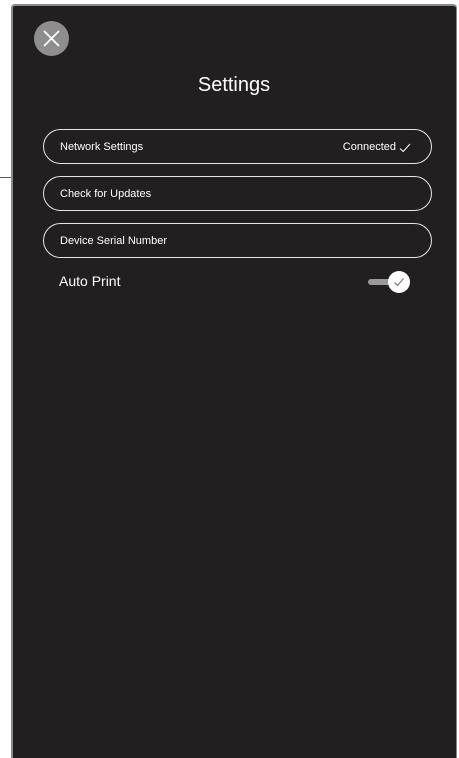  I want to click on network-settings-button: Network Settings Connected, so click(237, 146).